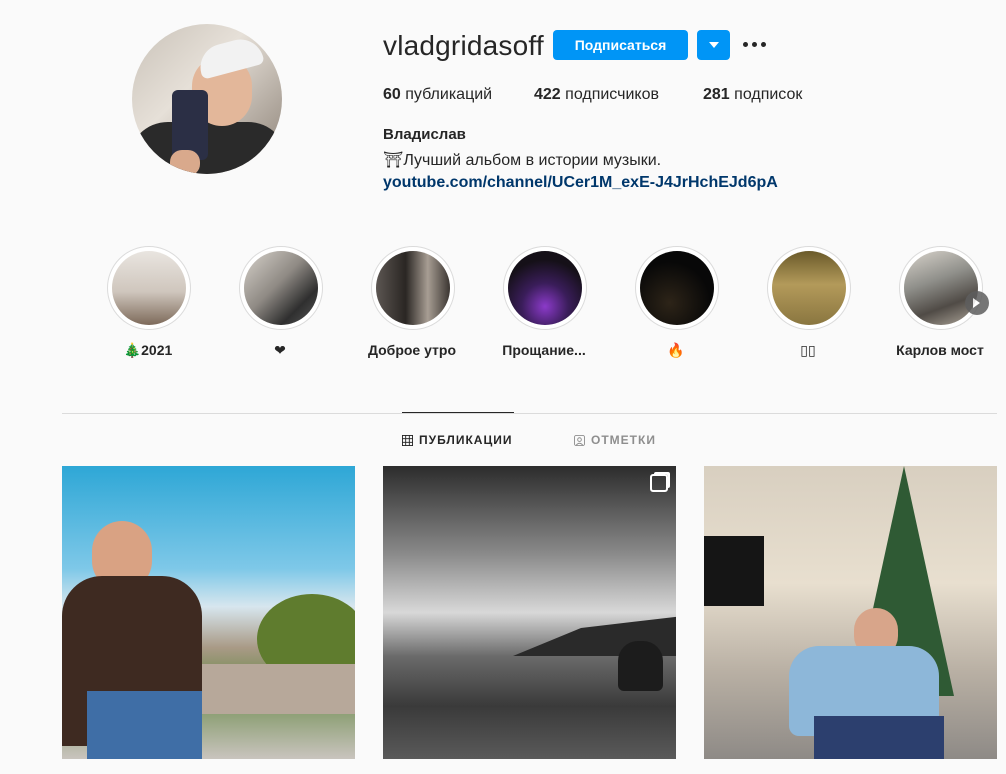 Image resolution: width=1006 pixels, height=774 pixels. I want to click on highlight-label: ❤, so click(280, 350).